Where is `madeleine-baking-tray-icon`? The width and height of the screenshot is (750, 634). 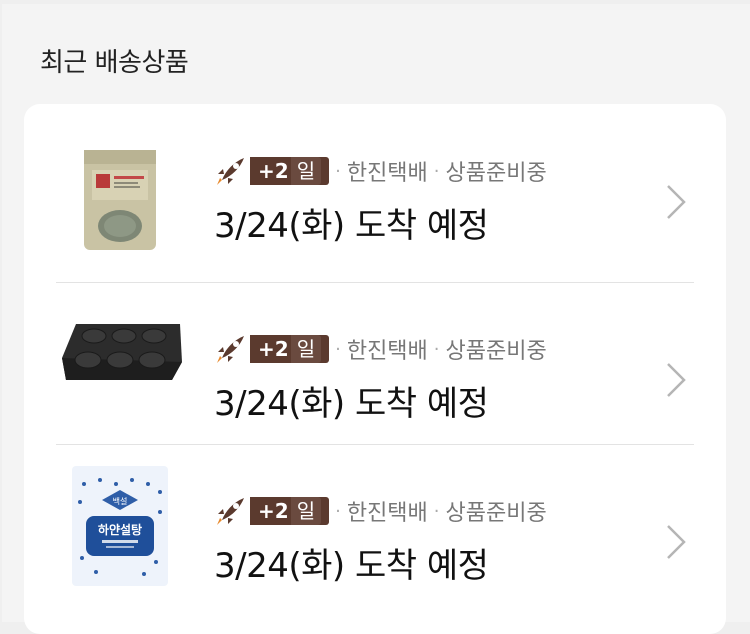 madeleine-baking-tray-icon is located at coordinates (122, 352).